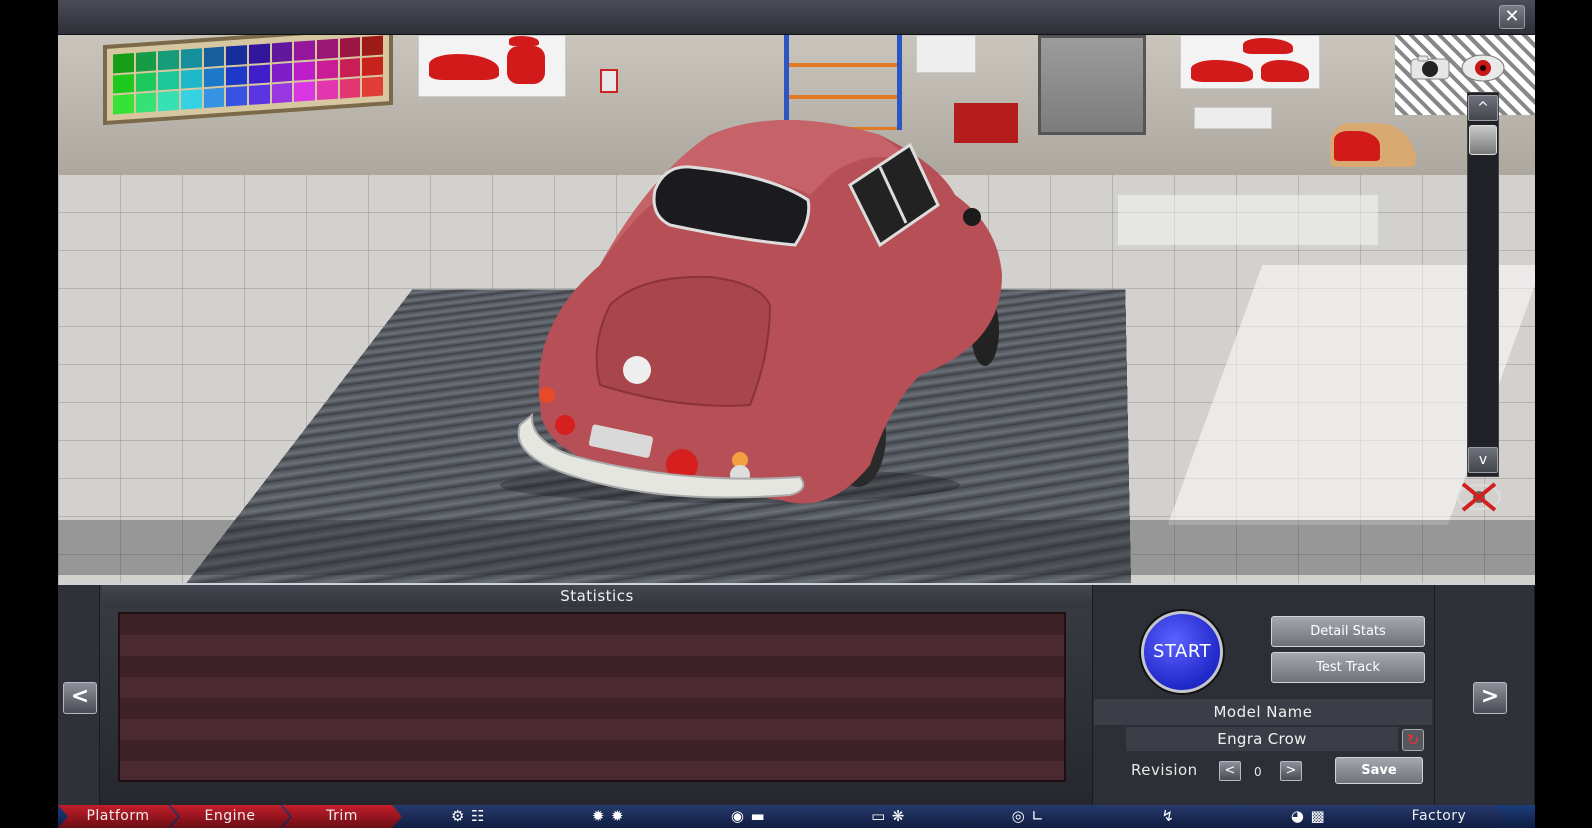 Image resolution: width=1592 pixels, height=828 pixels. I want to click on hide-ui-eye-icon, so click(1479, 497).